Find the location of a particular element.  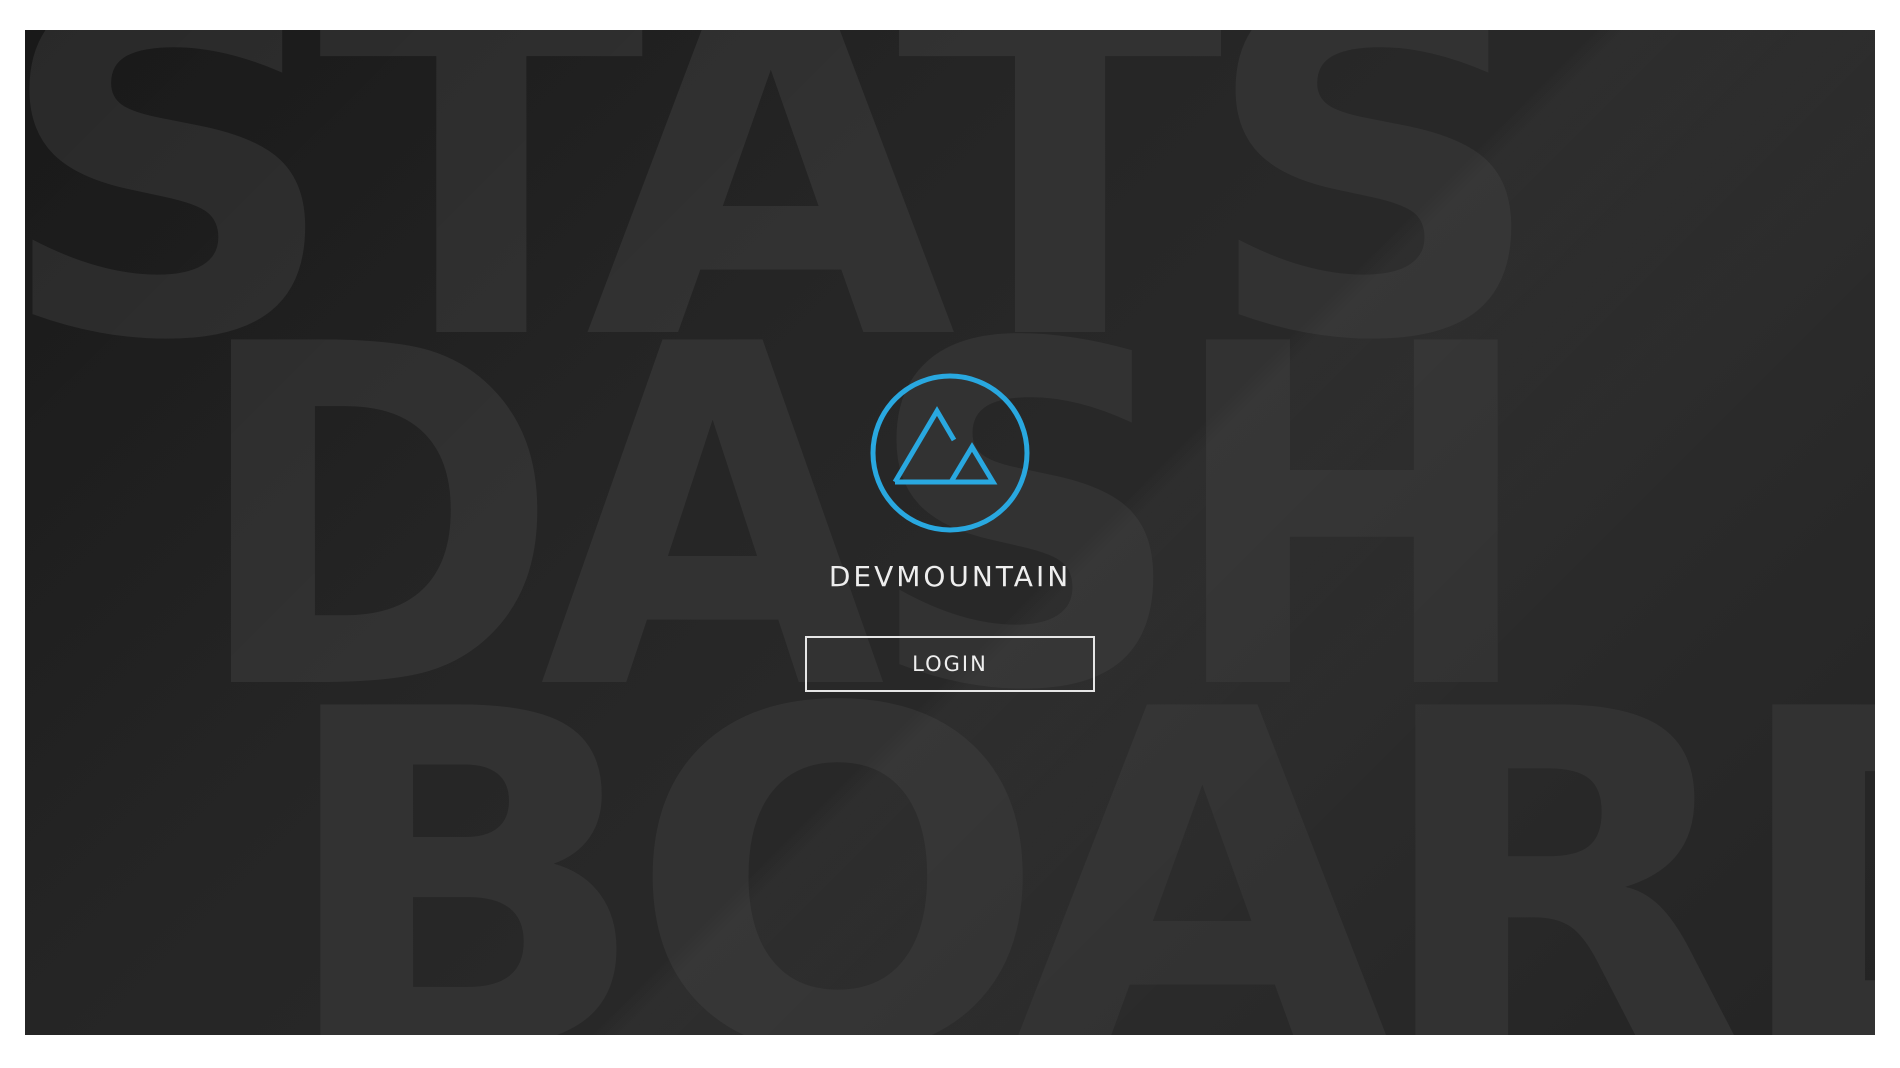

mountain-circle-icon is located at coordinates (950, 453).